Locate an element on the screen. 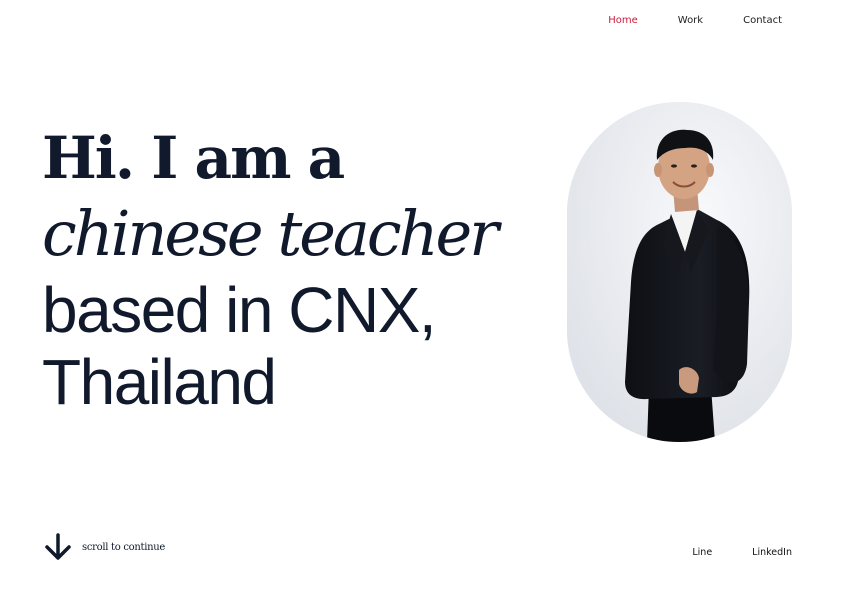  nav-home-link: Home is located at coordinates (623, 20).